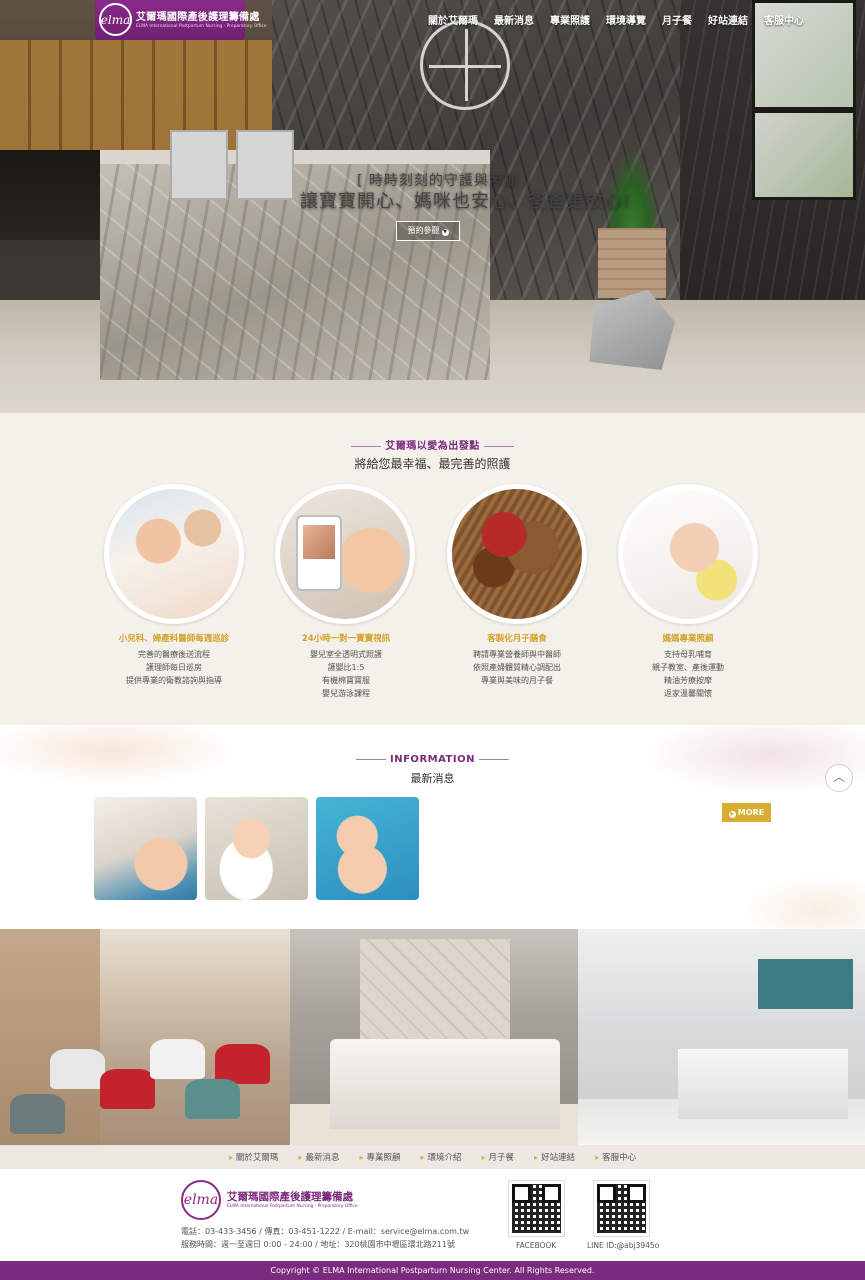  I want to click on room-photo-lounge, so click(145, 1037).